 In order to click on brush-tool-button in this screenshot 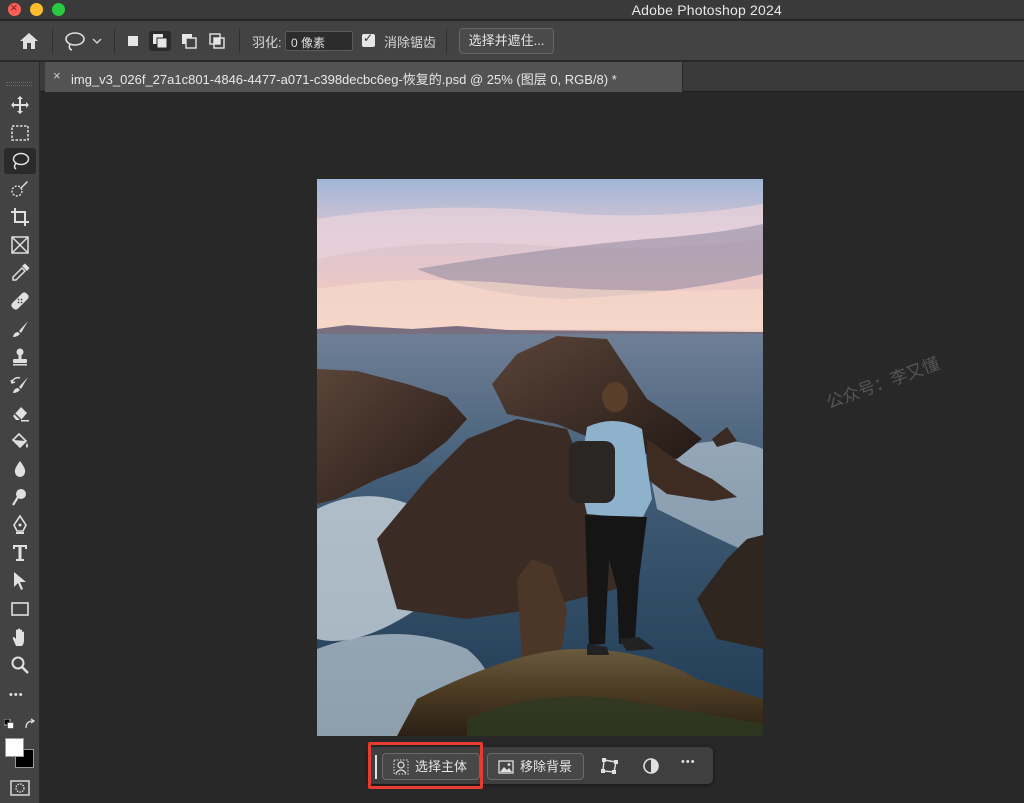, I will do `click(20, 329)`.